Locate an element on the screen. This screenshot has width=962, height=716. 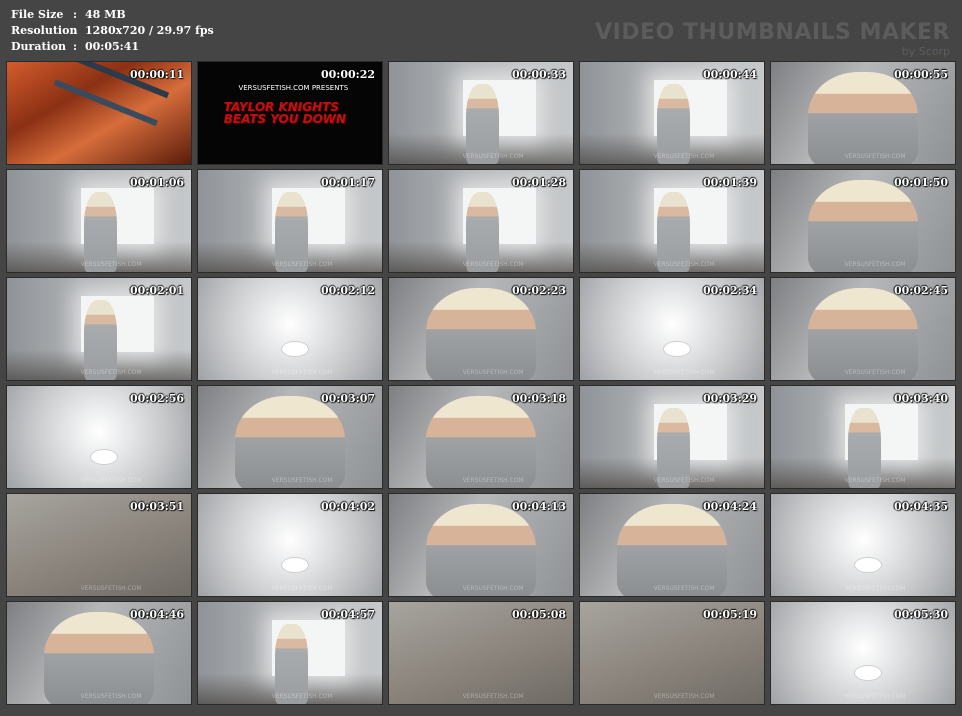
thumbnail-timestamp: 00:01:50 is located at coordinates (920, 182).